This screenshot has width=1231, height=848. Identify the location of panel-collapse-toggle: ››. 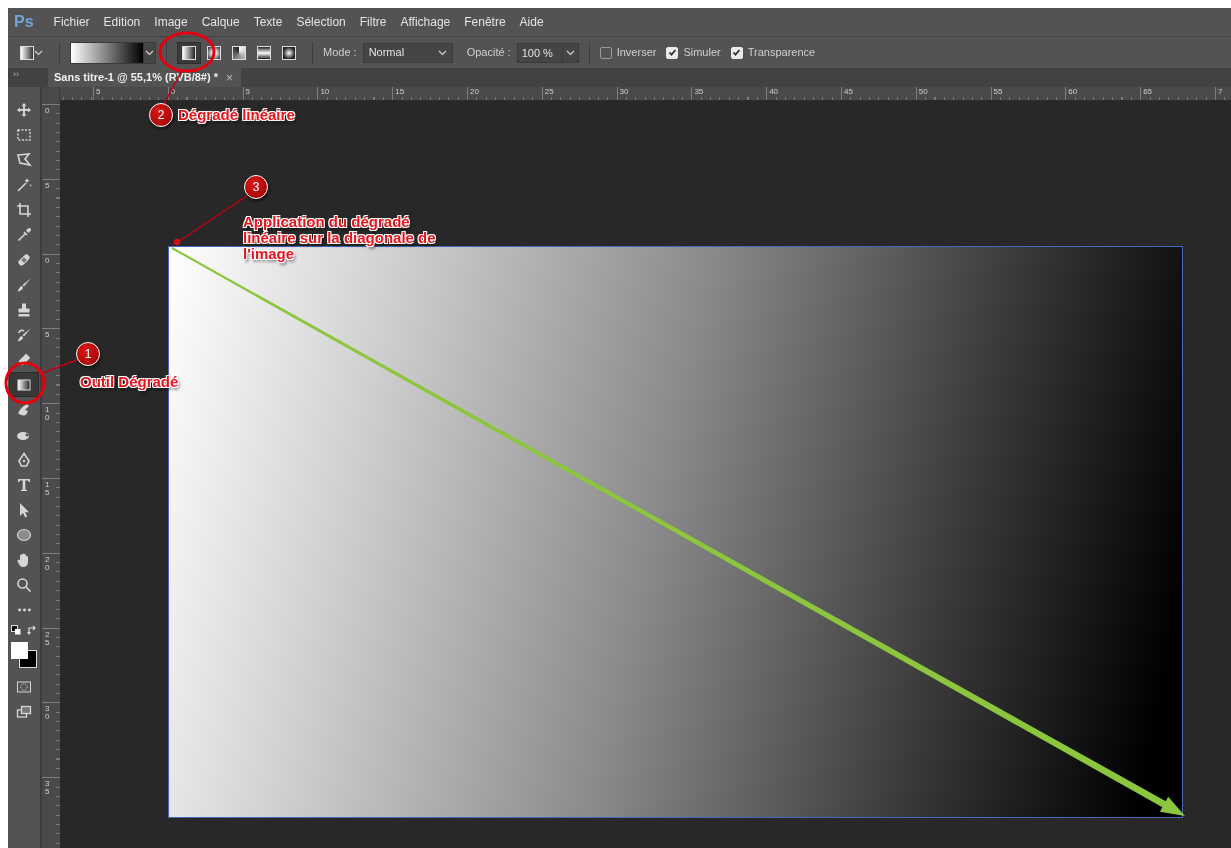
(26, 77).